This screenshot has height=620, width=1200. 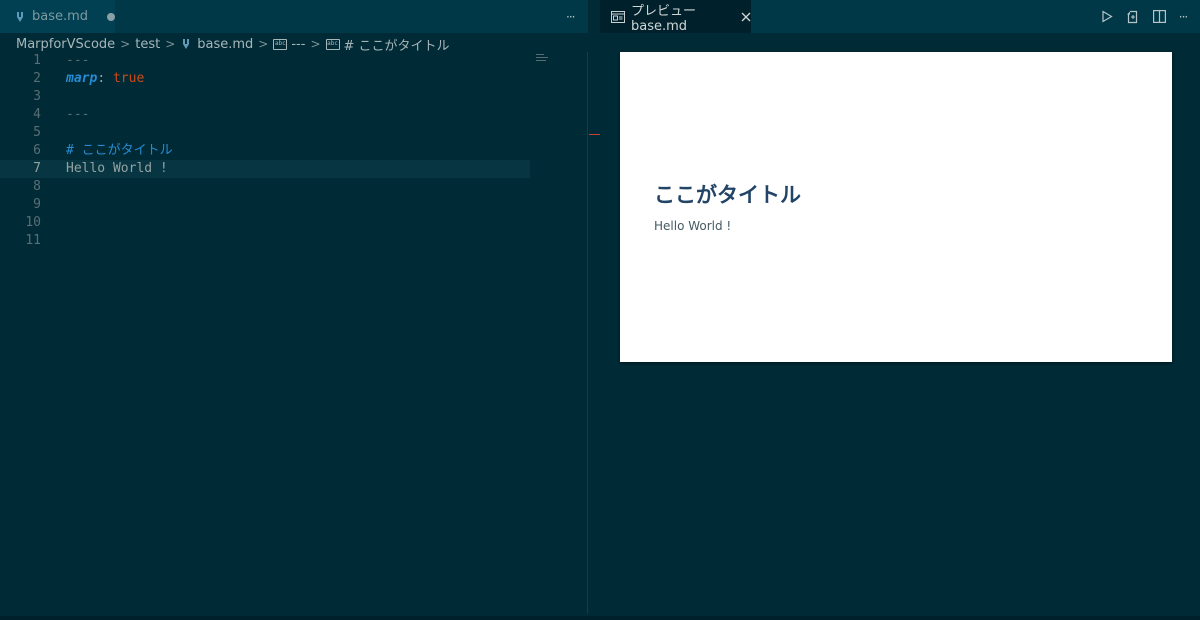 I want to click on code-line-current: 7 Hello World !, so click(x=265, y=169).